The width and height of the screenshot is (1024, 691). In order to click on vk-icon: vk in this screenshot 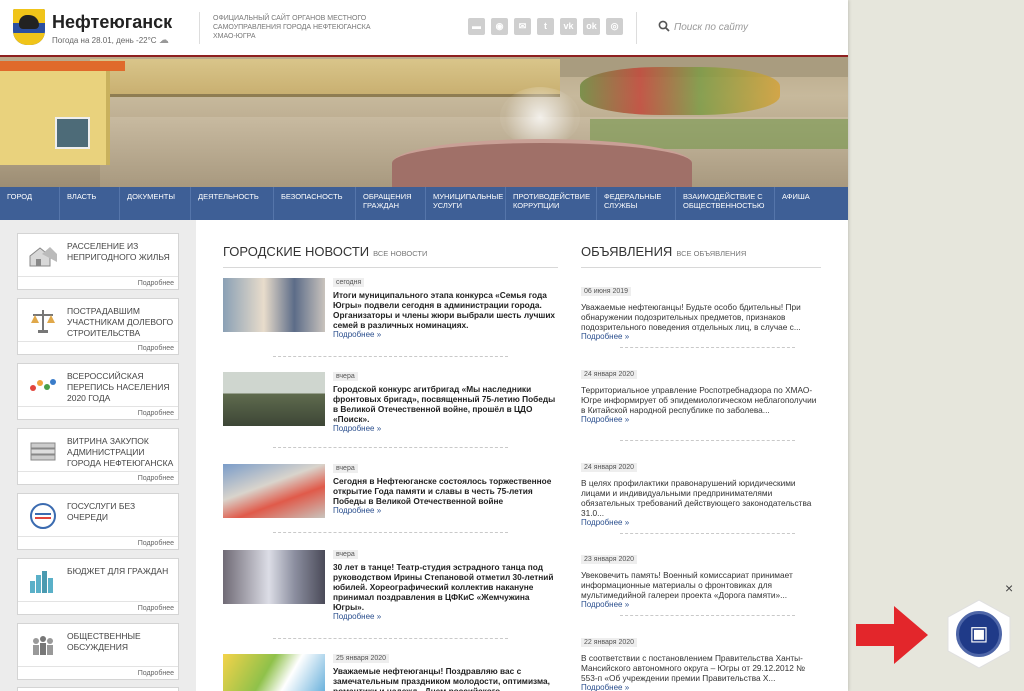, I will do `click(568, 26)`.